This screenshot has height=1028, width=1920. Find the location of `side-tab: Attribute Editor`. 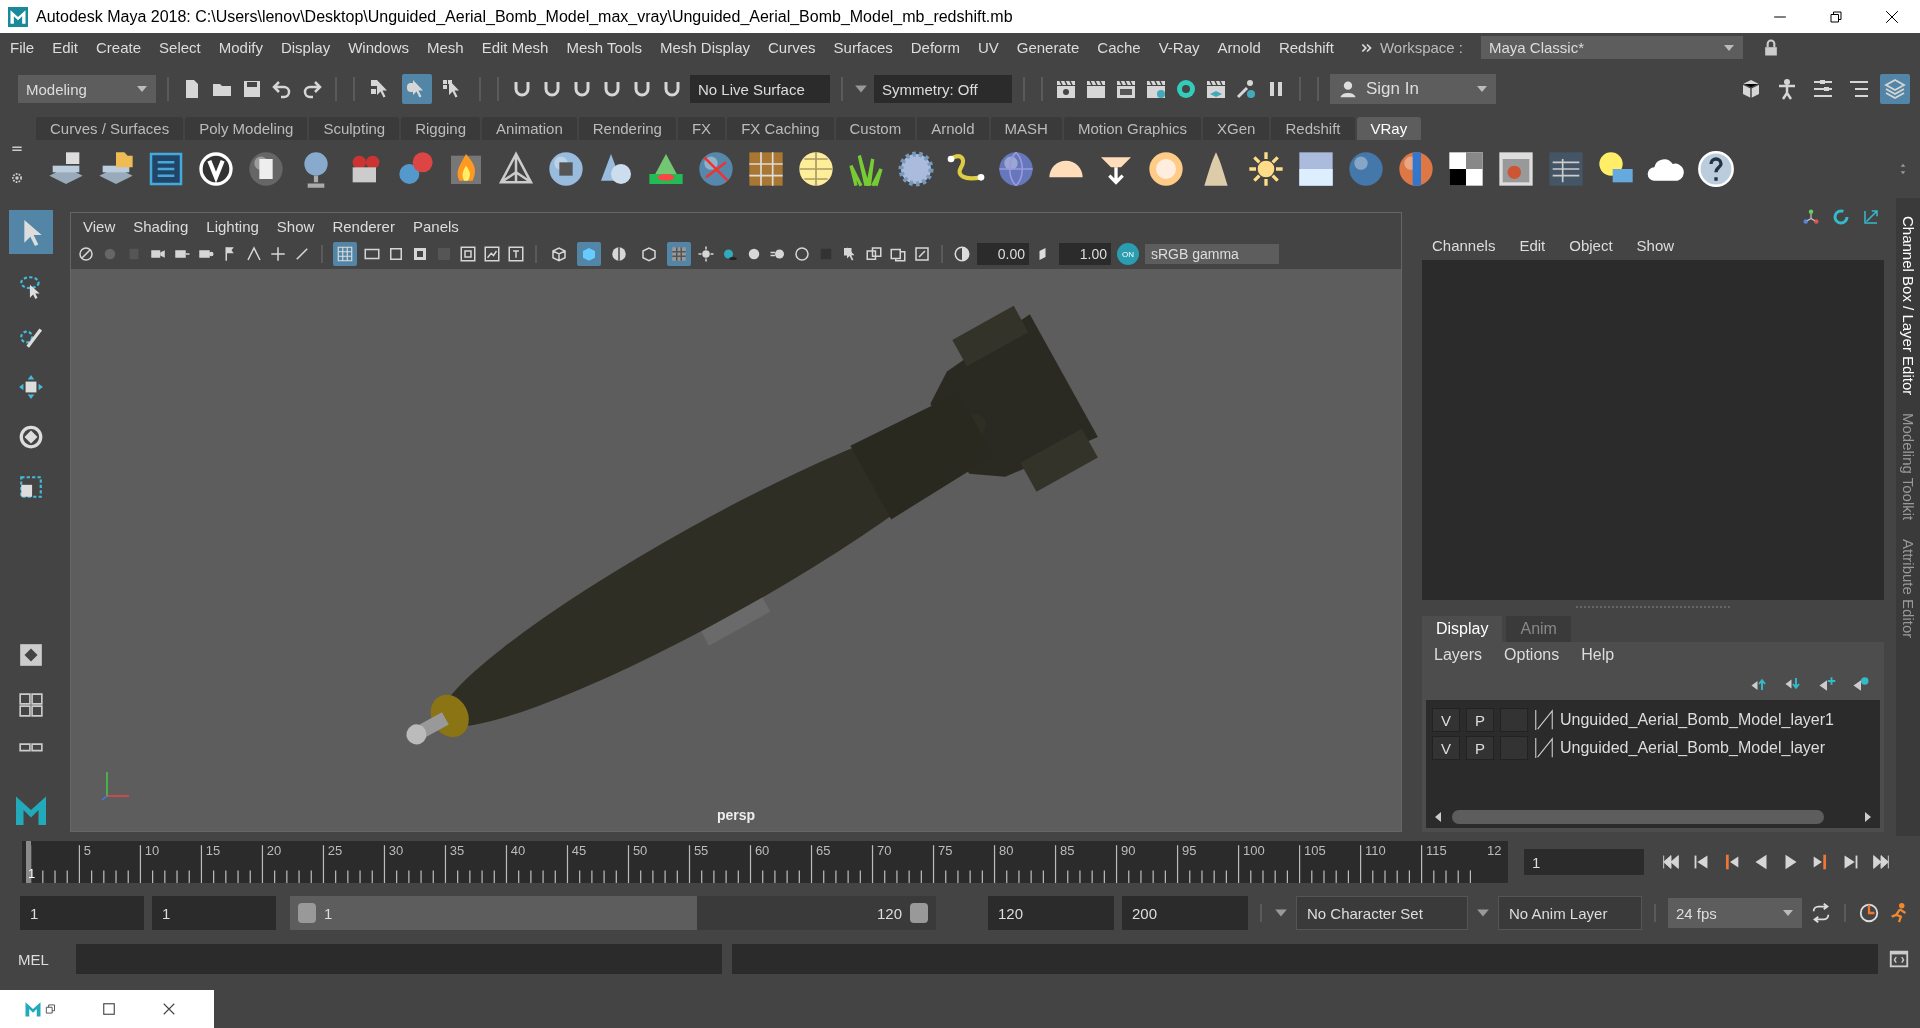

side-tab: Attribute Editor is located at coordinates (1908, 588).